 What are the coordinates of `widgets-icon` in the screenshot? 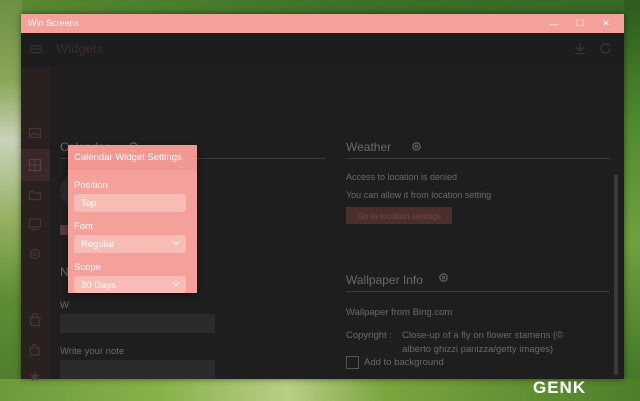 It's located at (35, 165).